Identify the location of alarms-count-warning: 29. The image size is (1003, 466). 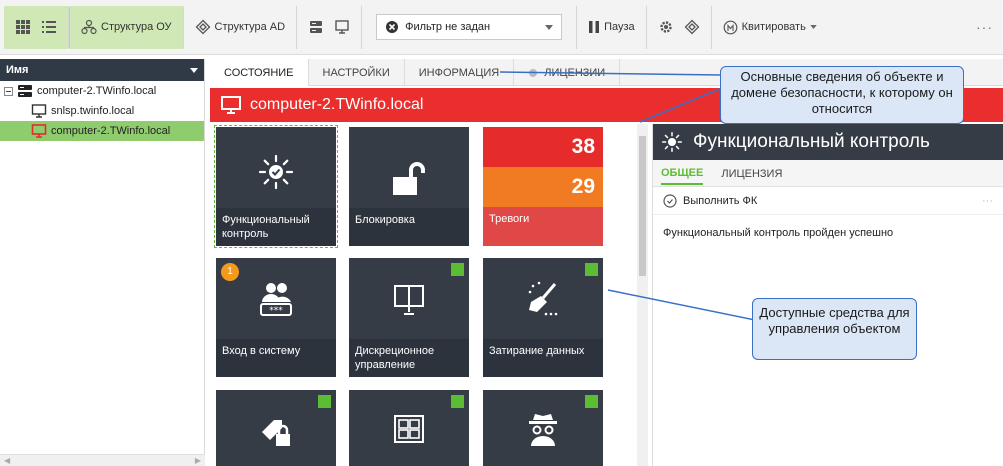
(543, 187).